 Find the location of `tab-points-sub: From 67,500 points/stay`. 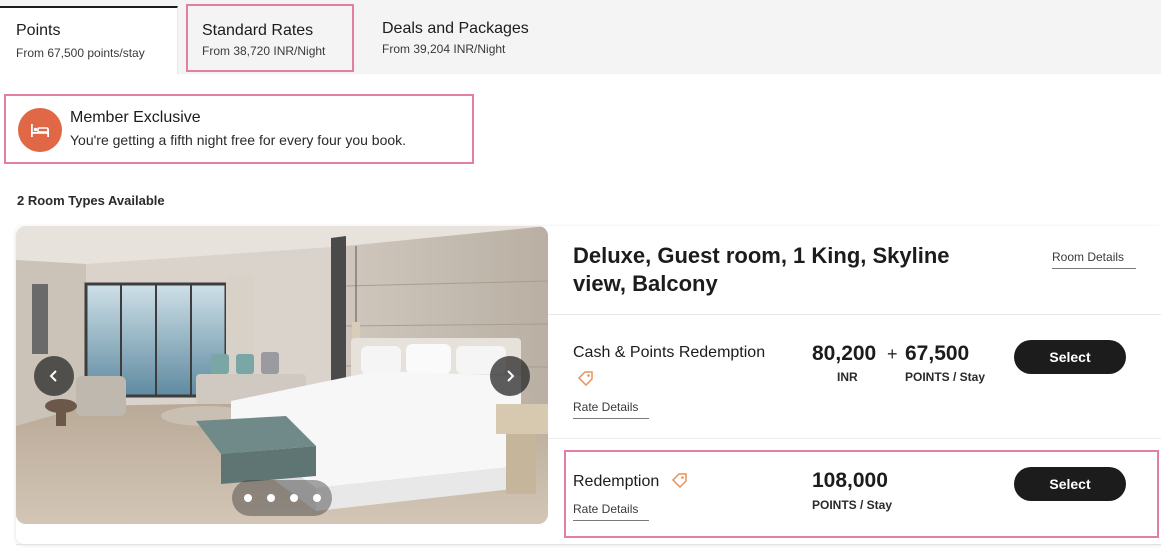

tab-points-sub: From 67,500 points/stay is located at coordinates (80, 53).